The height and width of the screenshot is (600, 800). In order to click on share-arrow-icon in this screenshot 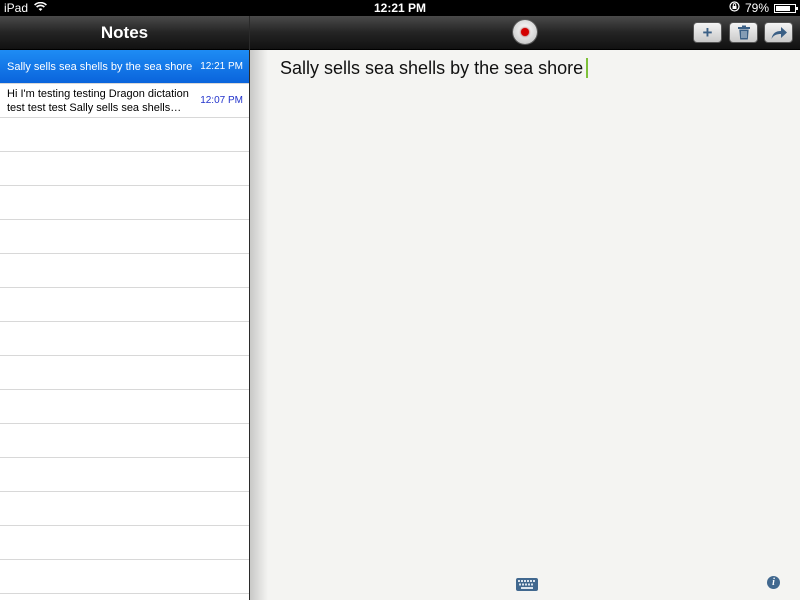, I will do `click(779, 33)`.